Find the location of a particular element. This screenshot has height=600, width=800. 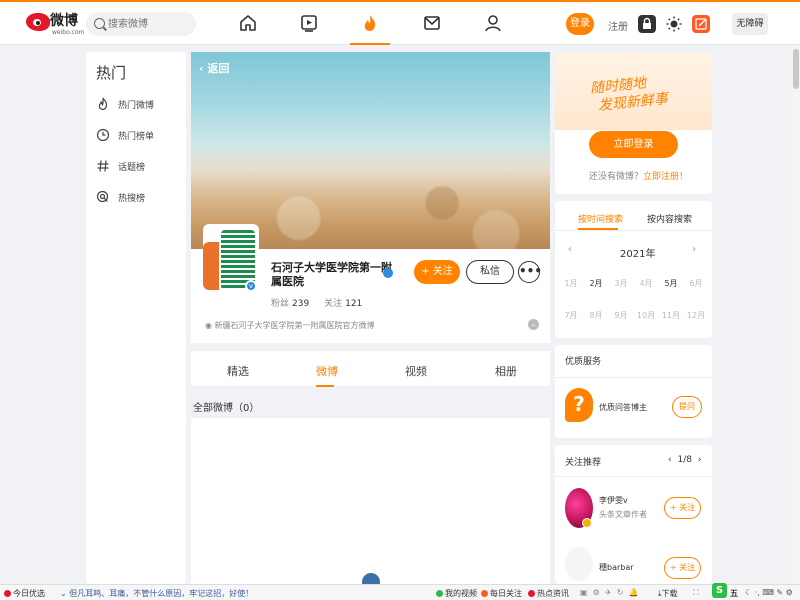

page-scrollbar is located at coordinates (796, 314).